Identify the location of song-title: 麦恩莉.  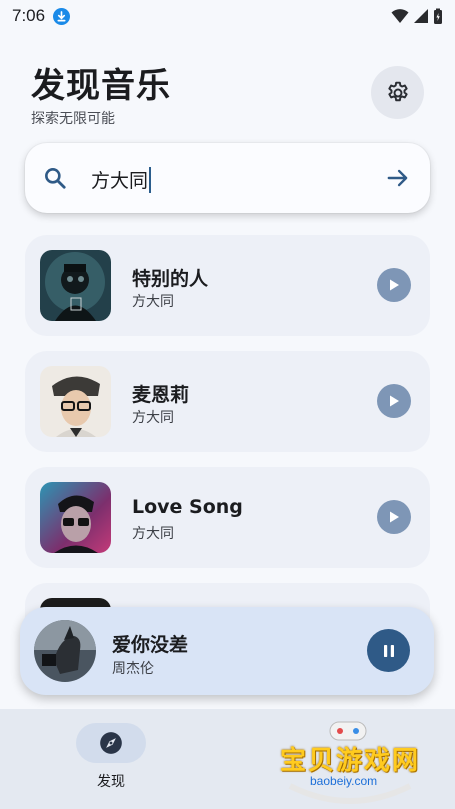
(161, 395).